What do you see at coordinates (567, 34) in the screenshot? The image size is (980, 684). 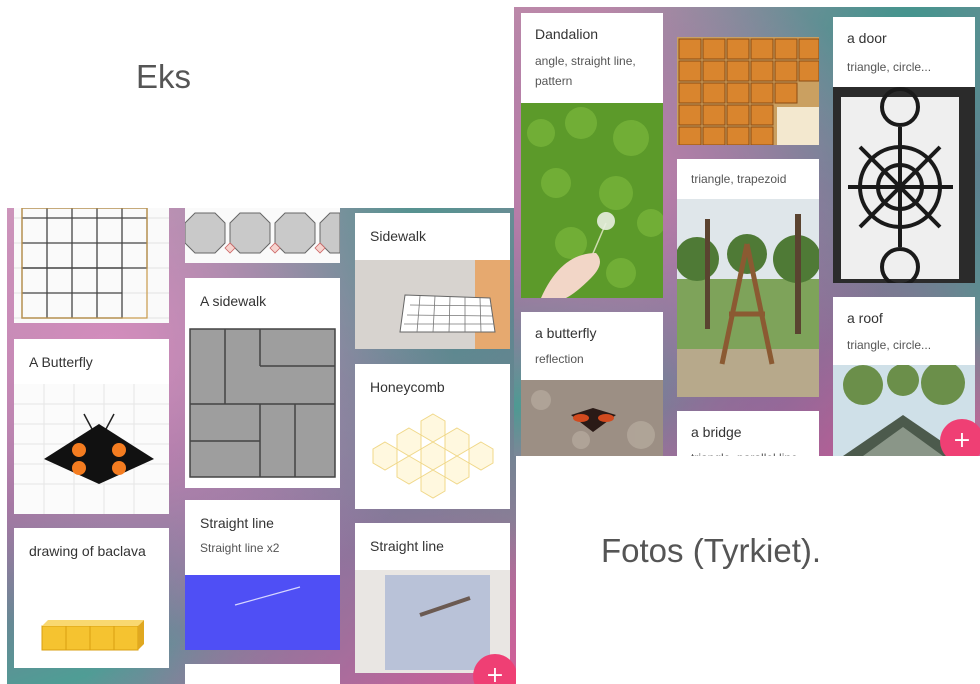 I see `card-title: Dandalion` at bounding box center [567, 34].